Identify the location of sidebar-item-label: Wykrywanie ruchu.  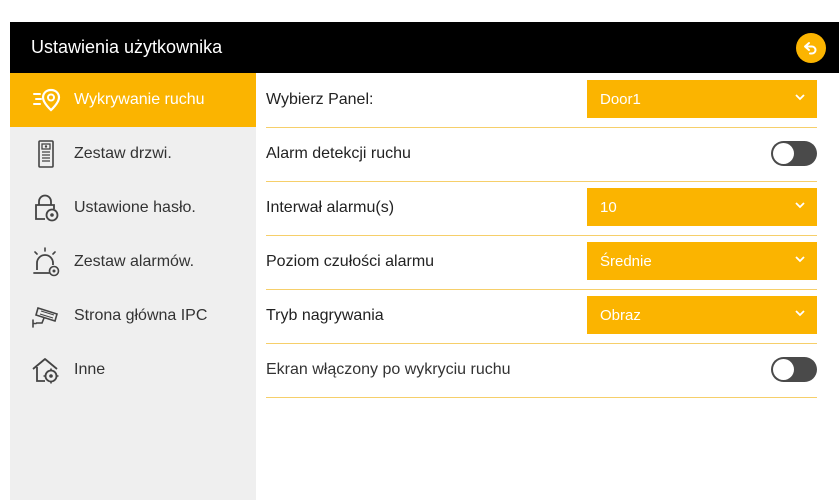
(139, 99).